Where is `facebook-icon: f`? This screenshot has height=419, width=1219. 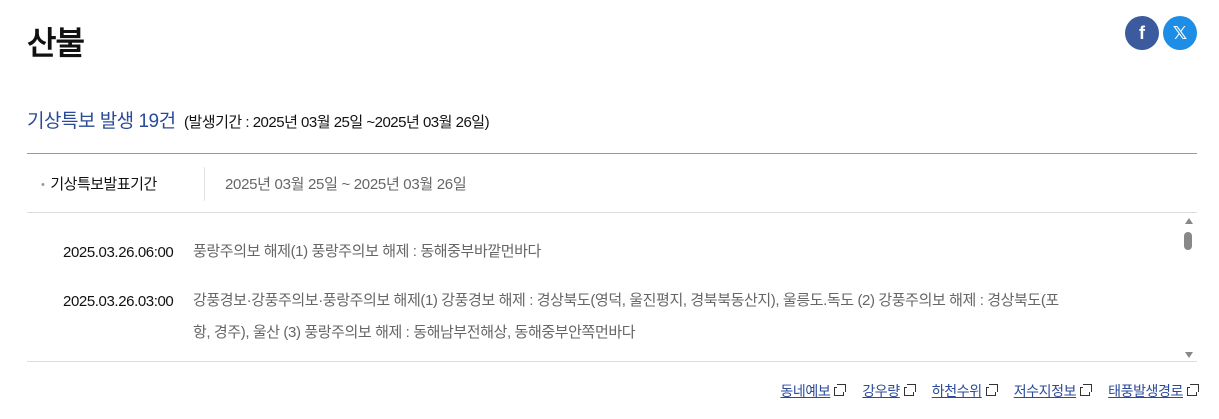
facebook-icon: f is located at coordinates (1142, 32).